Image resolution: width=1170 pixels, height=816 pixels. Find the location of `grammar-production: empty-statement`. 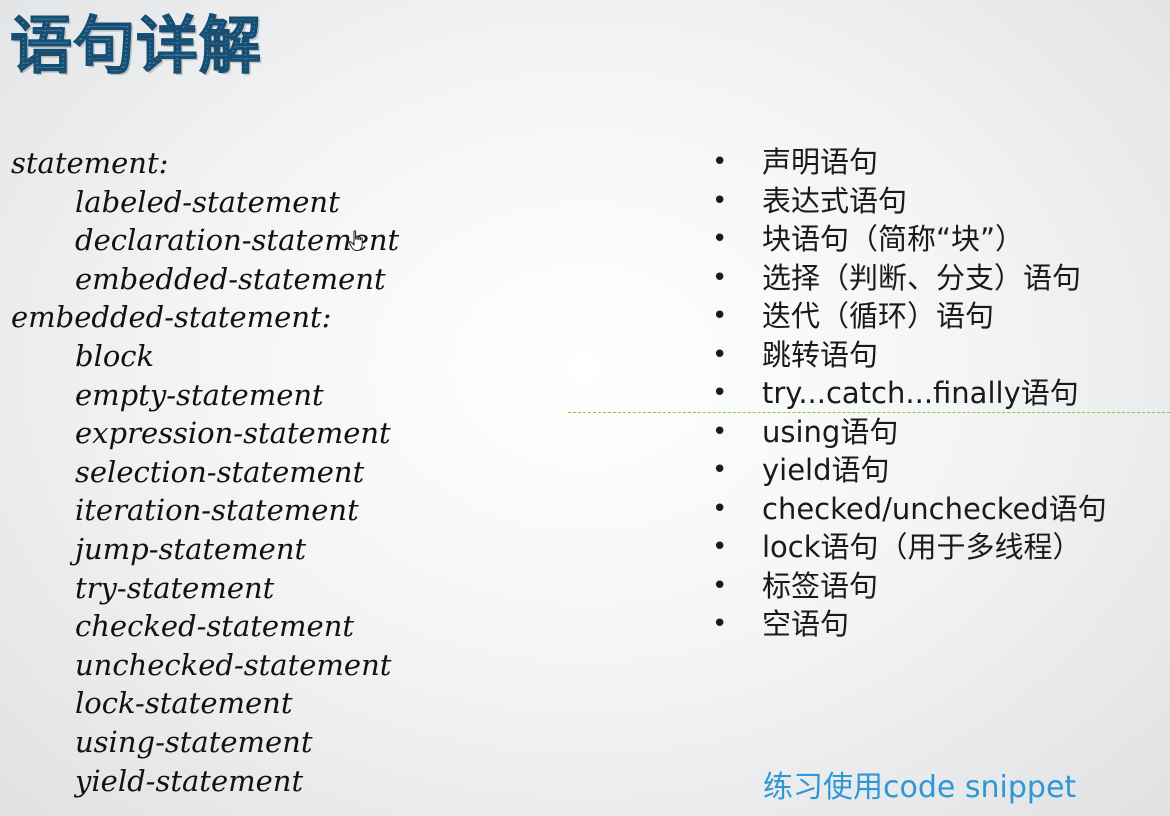

grammar-production: empty-statement is located at coordinates (199, 394).